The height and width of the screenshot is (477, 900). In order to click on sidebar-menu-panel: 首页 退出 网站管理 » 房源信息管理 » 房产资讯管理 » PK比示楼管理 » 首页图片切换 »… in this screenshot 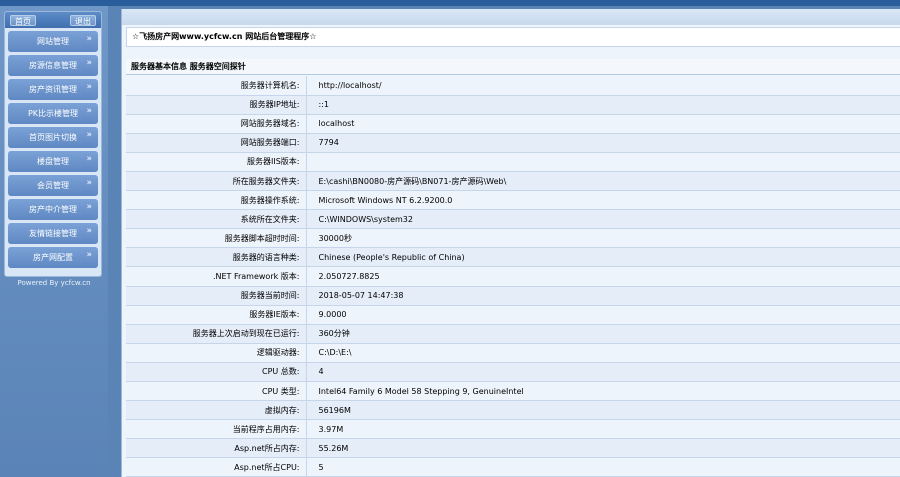, I will do `click(53, 144)`.